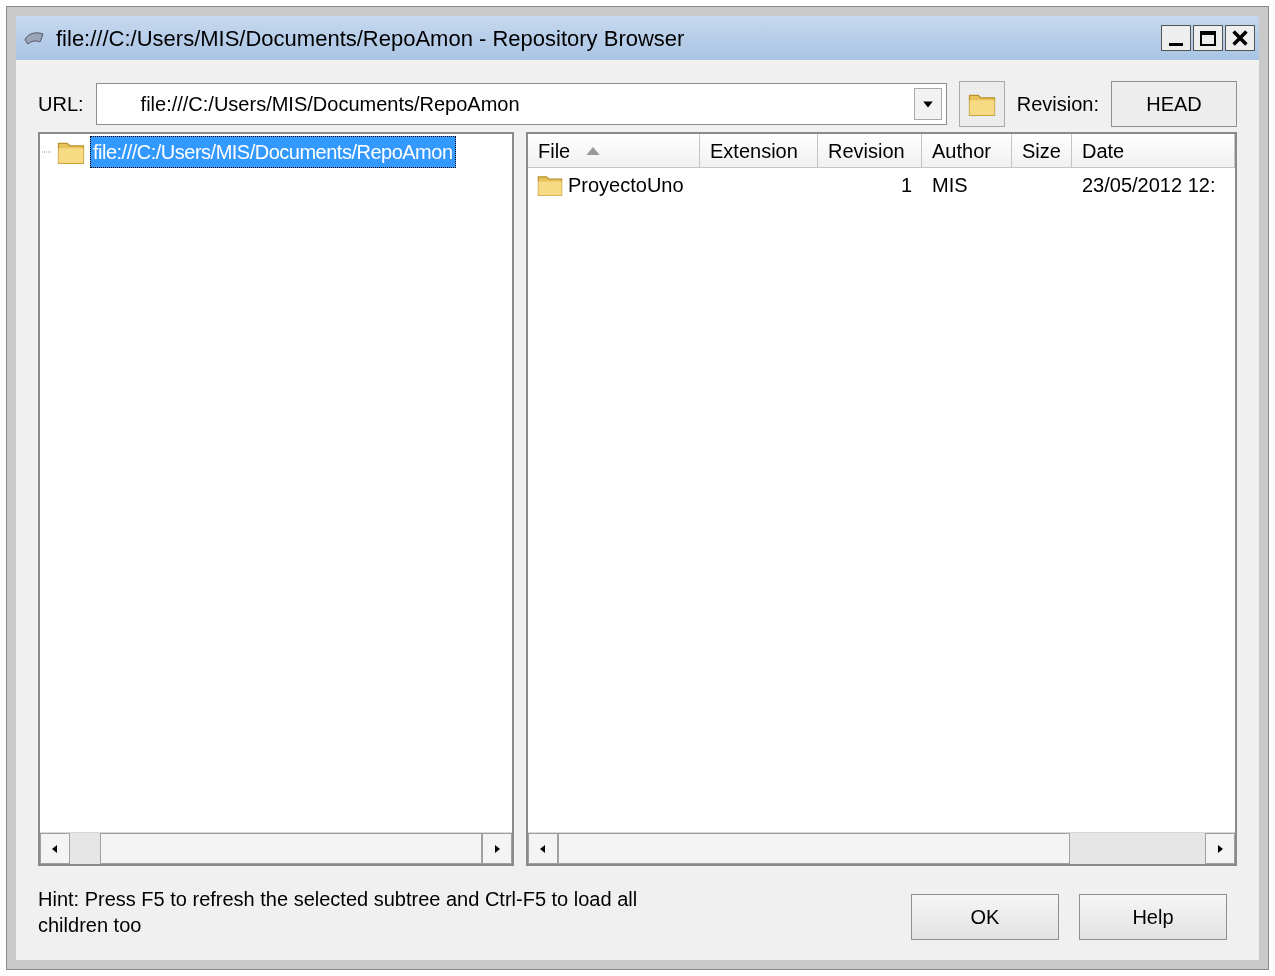 This screenshot has height=976, width=1275. What do you see at coordinates (614, 151) in the screenshot?
I see `column-header: File` at bounding box center [614, 151].